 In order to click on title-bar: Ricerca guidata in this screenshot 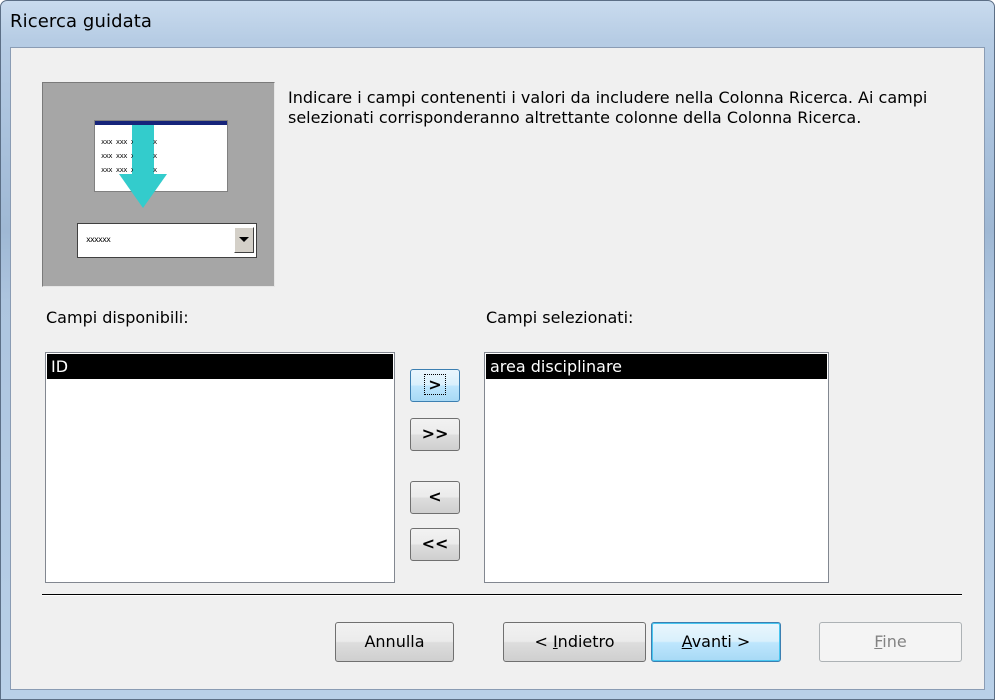, I will do `click(497, 23)`.